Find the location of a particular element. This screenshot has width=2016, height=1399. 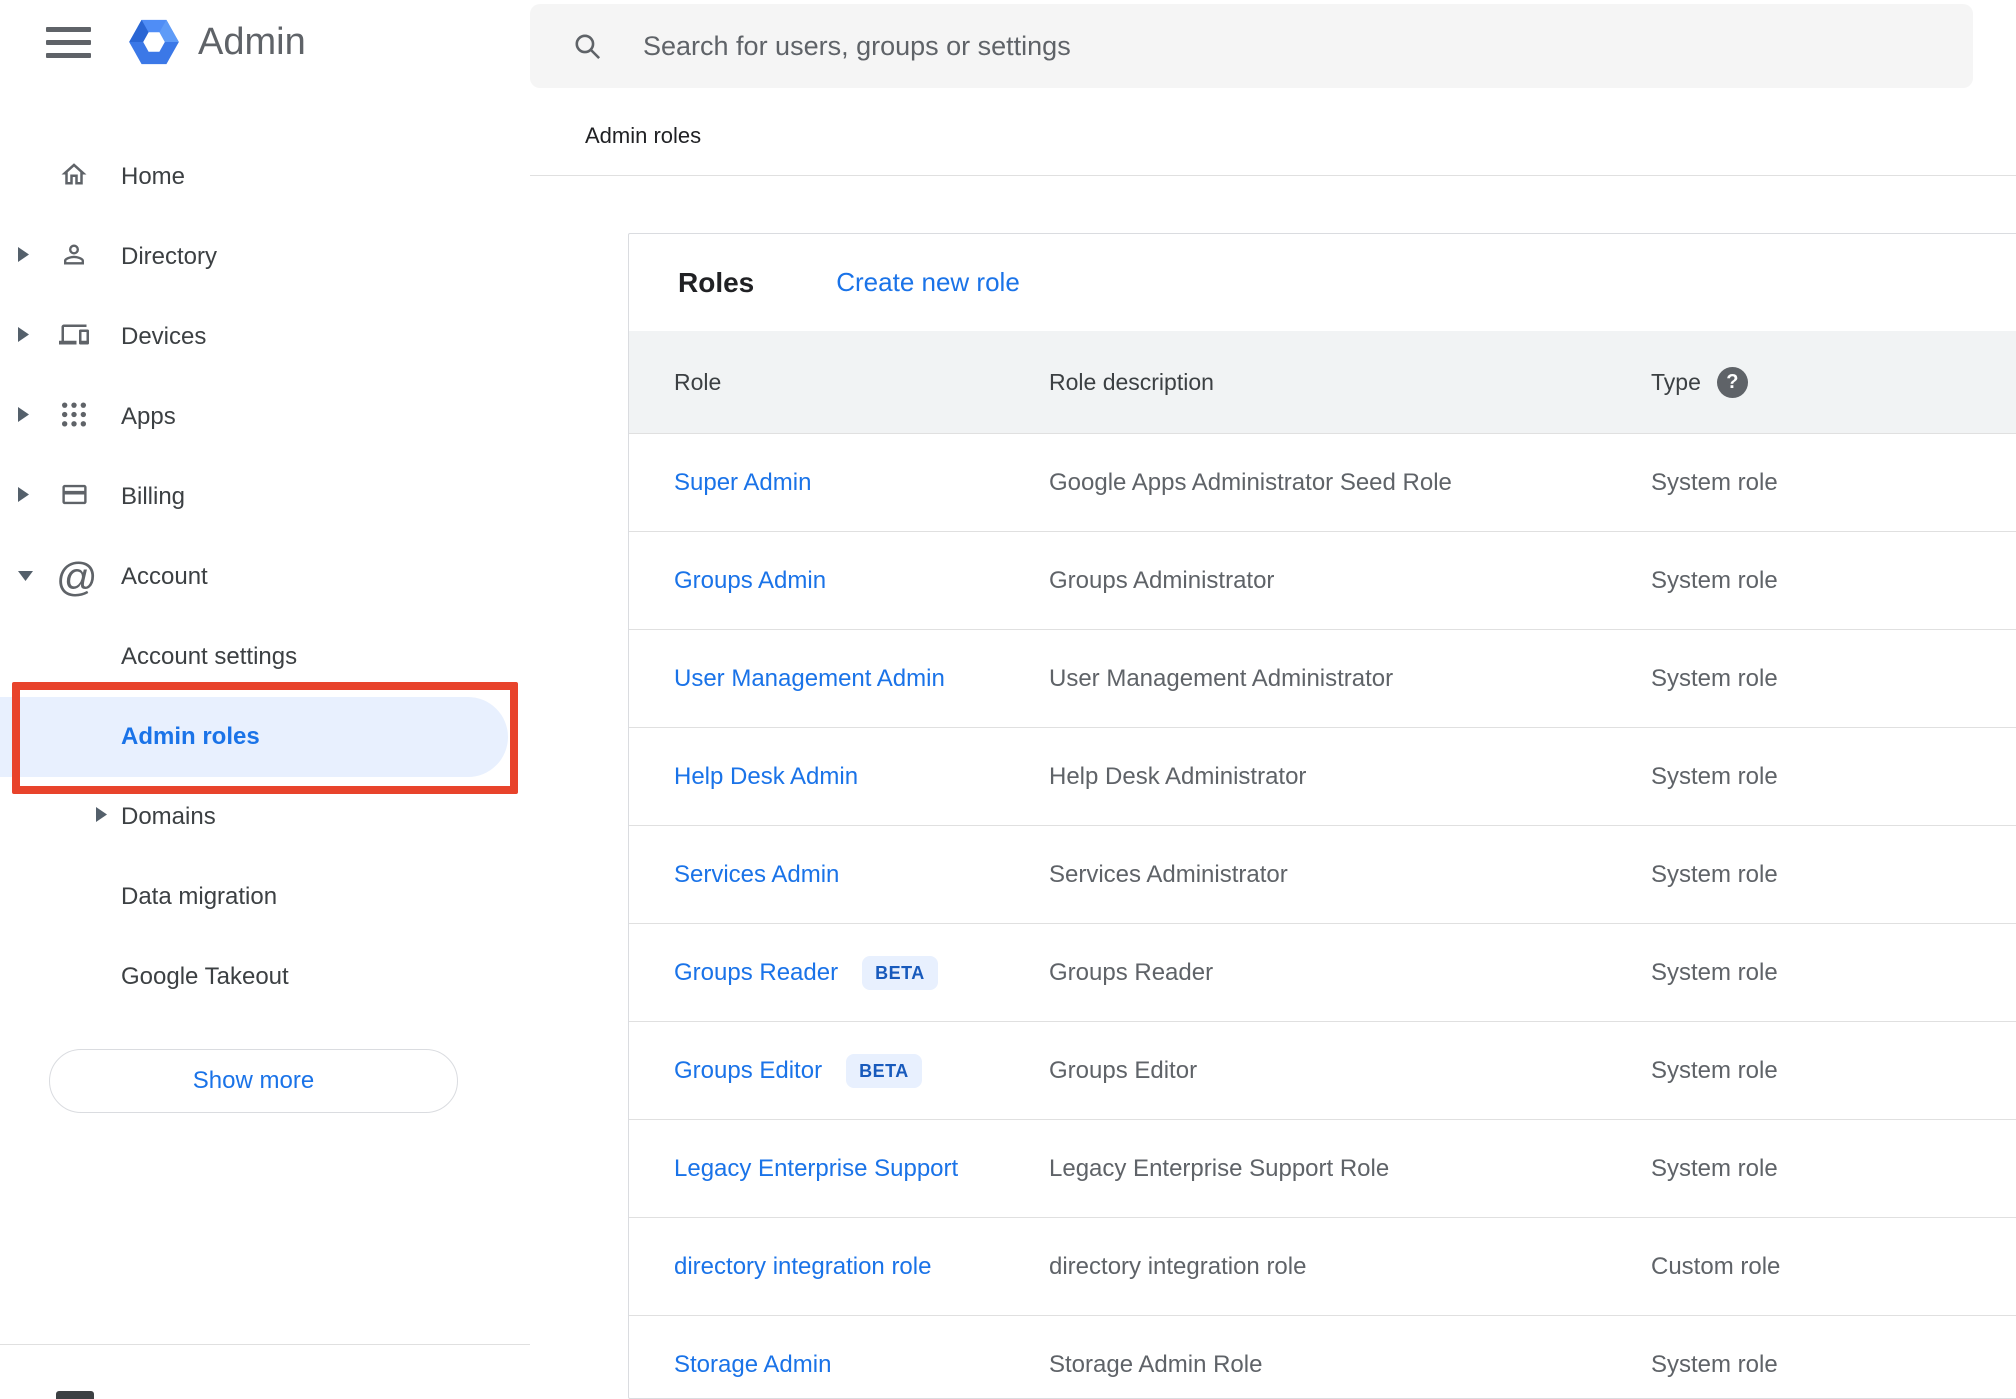

sidebar-item-domains: Domains is located at coordinates (265, 817).